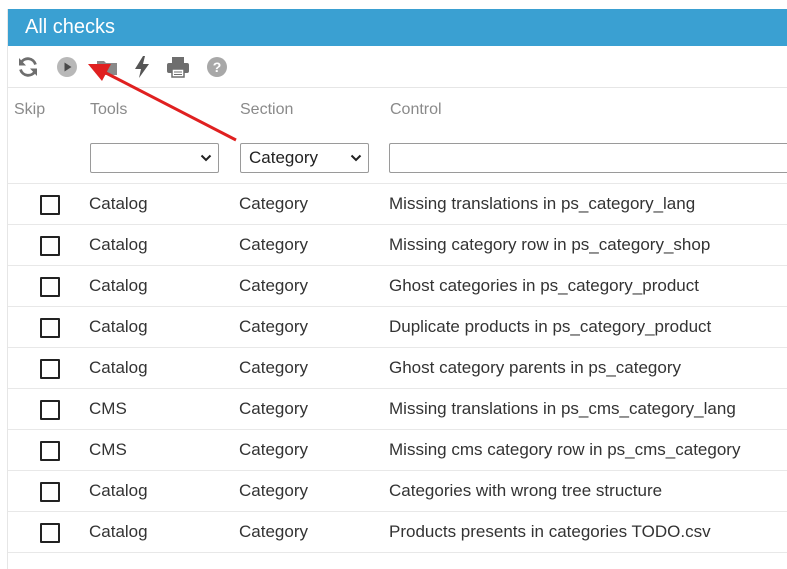  Describe the element at coordinates (544, 285) in the screenshot. I see `row-control: Ghost categories in ps_category_product` at that location.